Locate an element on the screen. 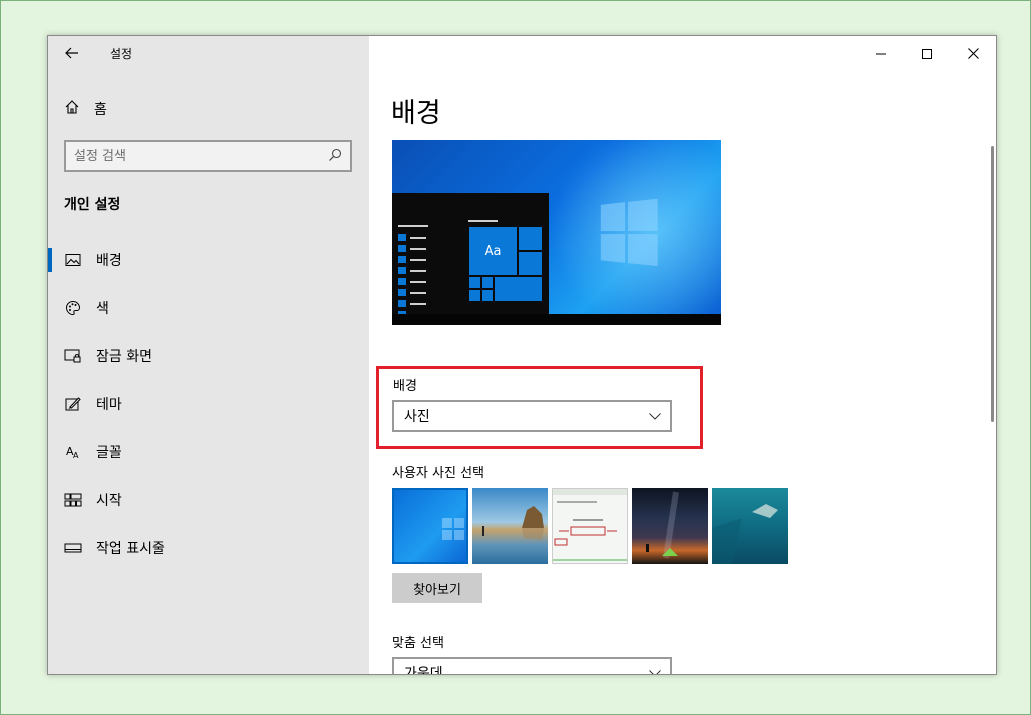  sidebar-item-start: 시작 is located at coordinates (208, 500).